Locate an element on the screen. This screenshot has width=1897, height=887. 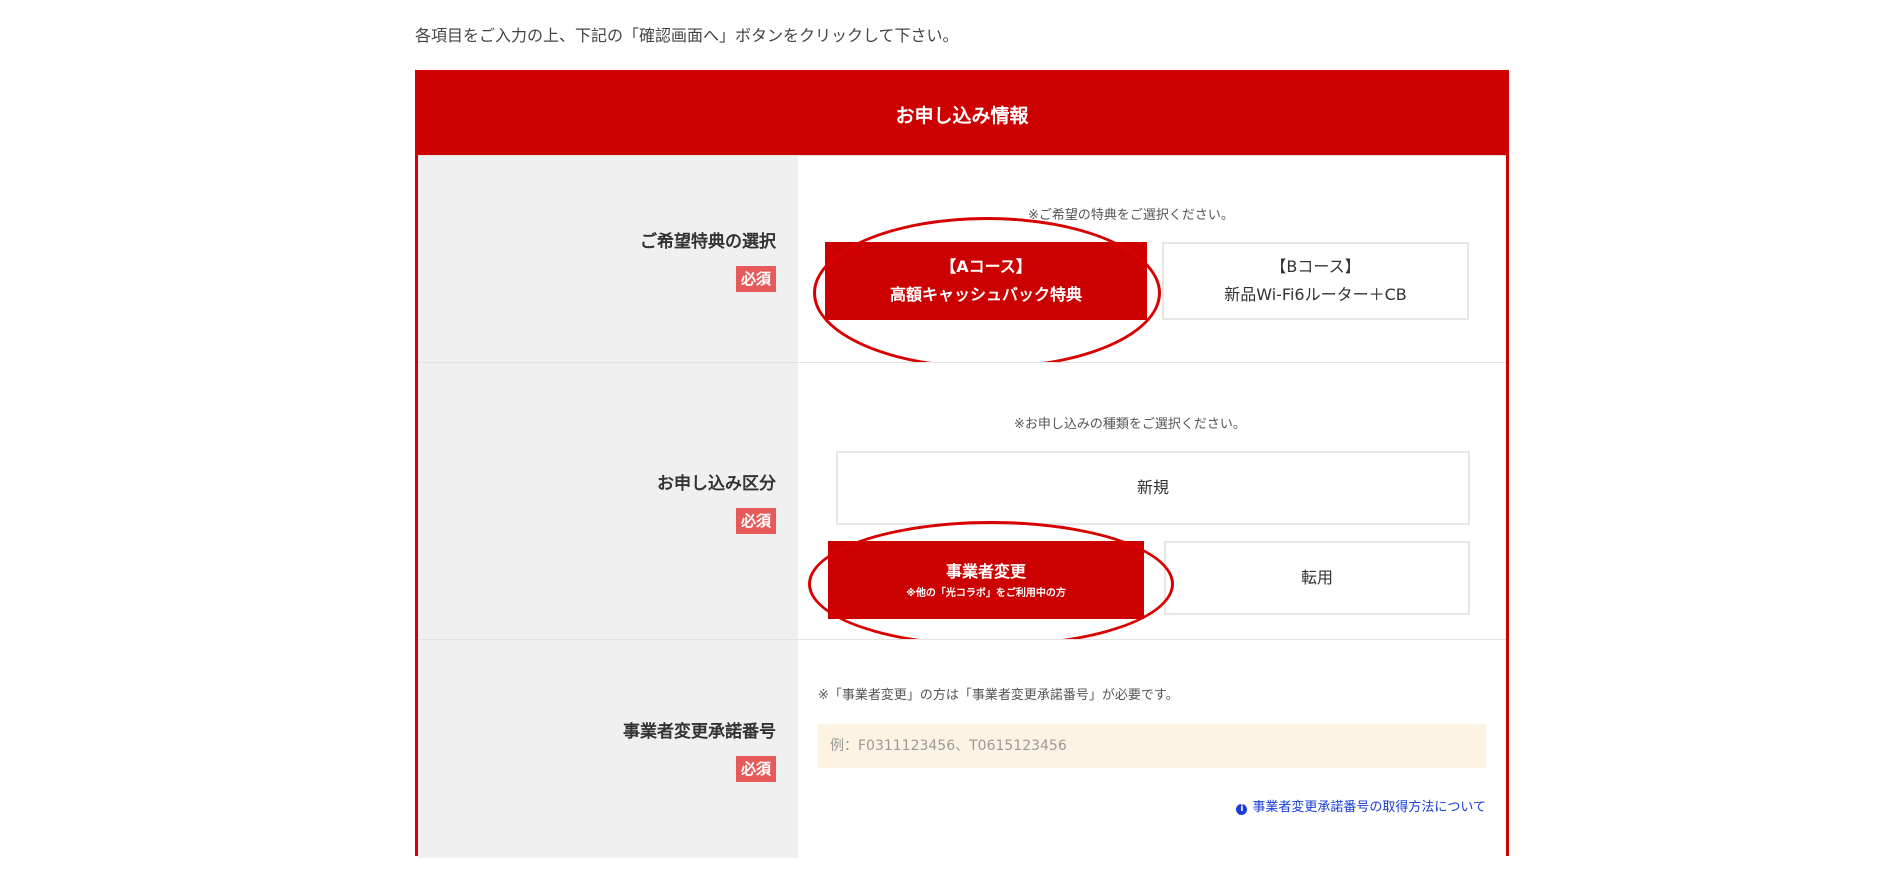
intro-text: 各項目をご入力の上、下記の「確認画面へ」ボタンをクリックして下さい。 is located at coordinates (687, 35).